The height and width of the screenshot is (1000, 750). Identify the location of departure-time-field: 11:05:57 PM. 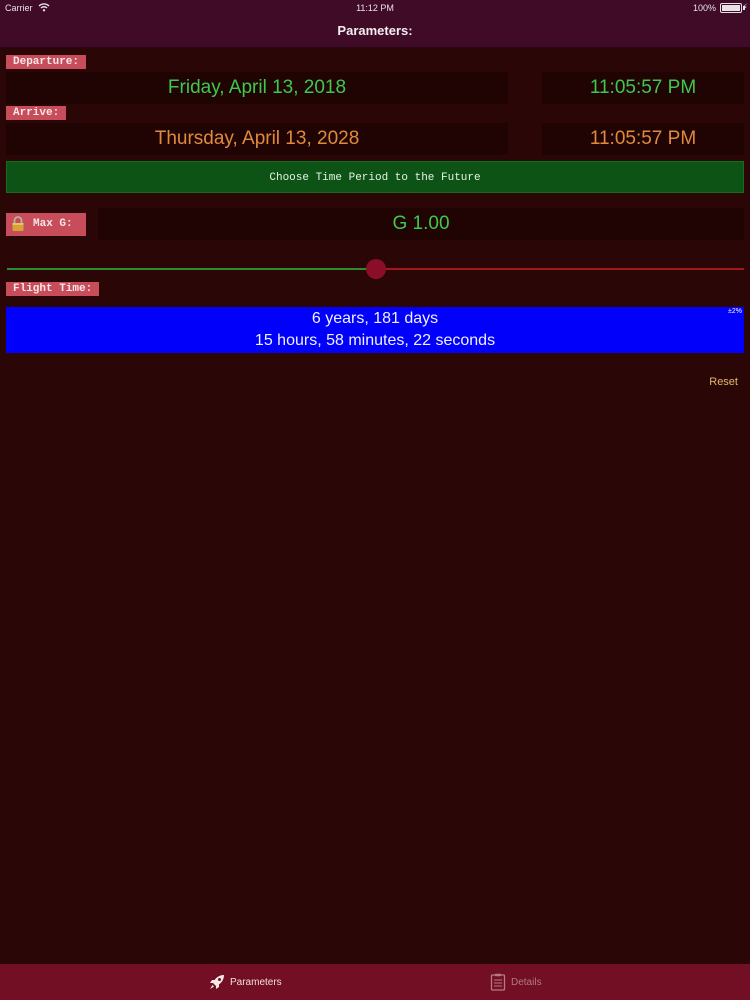
(643, 88).